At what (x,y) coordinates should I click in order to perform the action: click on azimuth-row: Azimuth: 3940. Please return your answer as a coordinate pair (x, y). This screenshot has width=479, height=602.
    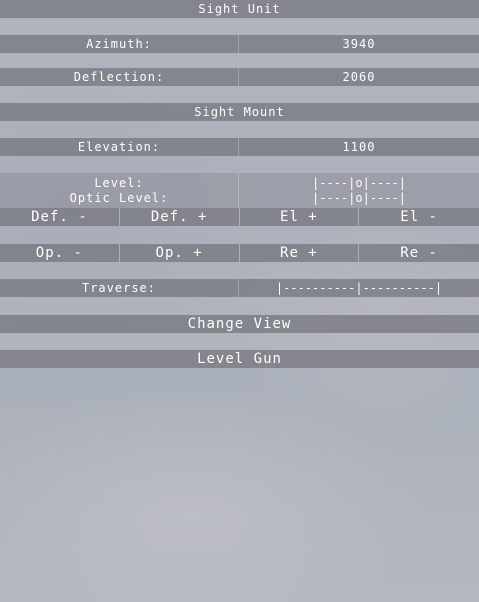
    Looking at the image, I should click on (239, 44).